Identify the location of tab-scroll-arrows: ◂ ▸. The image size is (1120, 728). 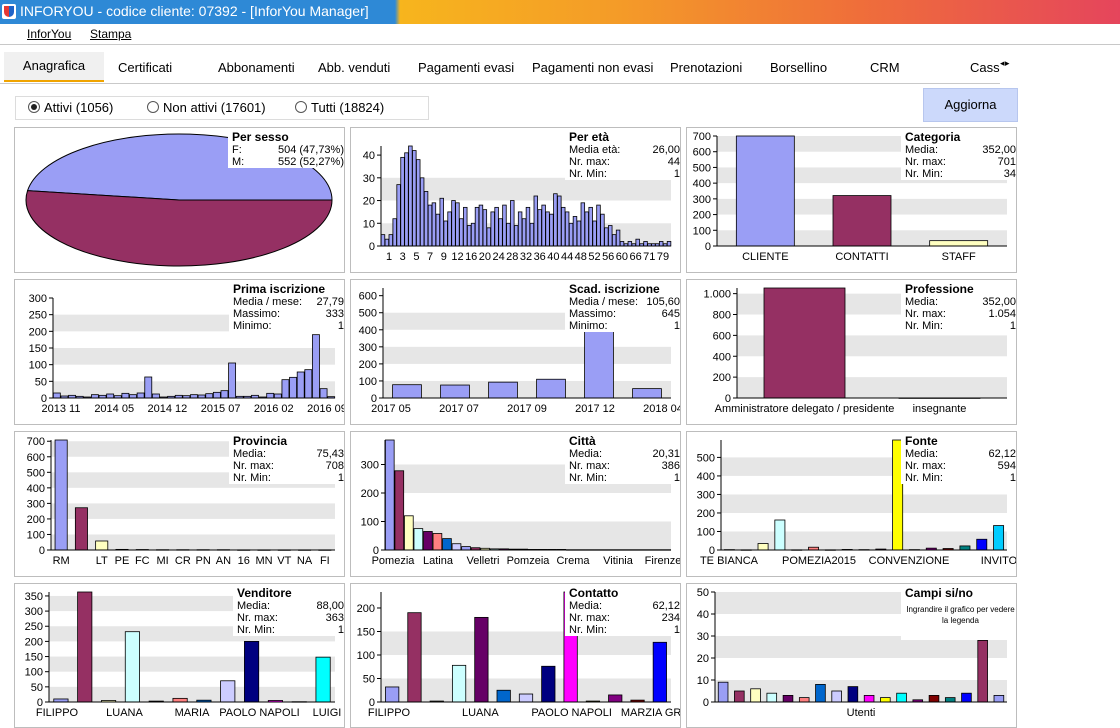
(1011, 67).